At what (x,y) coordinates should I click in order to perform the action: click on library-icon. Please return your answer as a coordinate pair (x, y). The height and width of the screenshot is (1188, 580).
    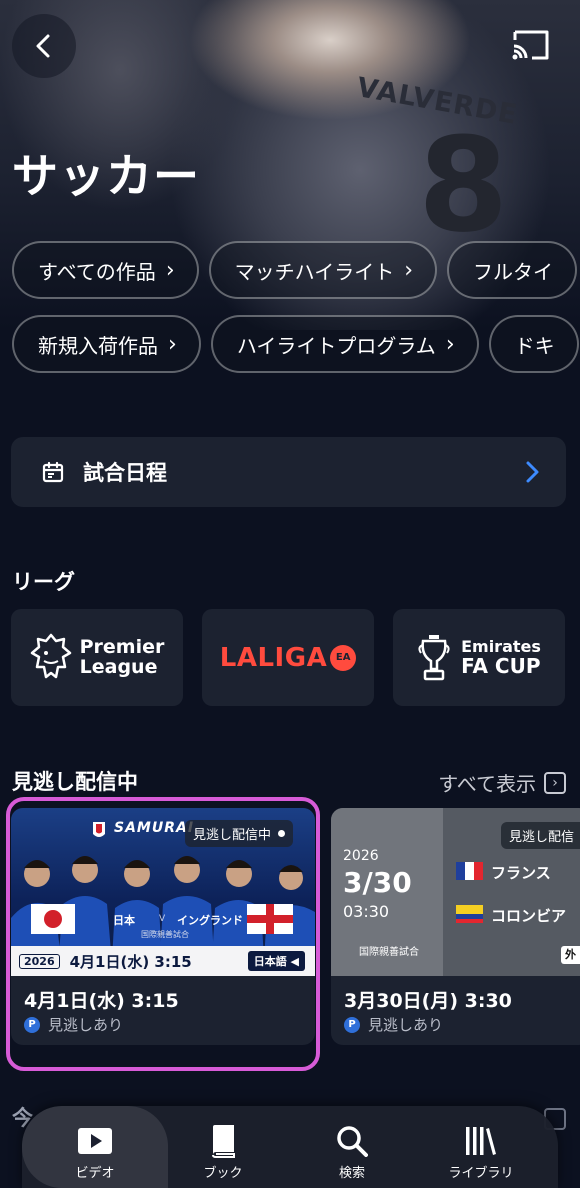
    Looking at the image, I should click on (481, 1141).